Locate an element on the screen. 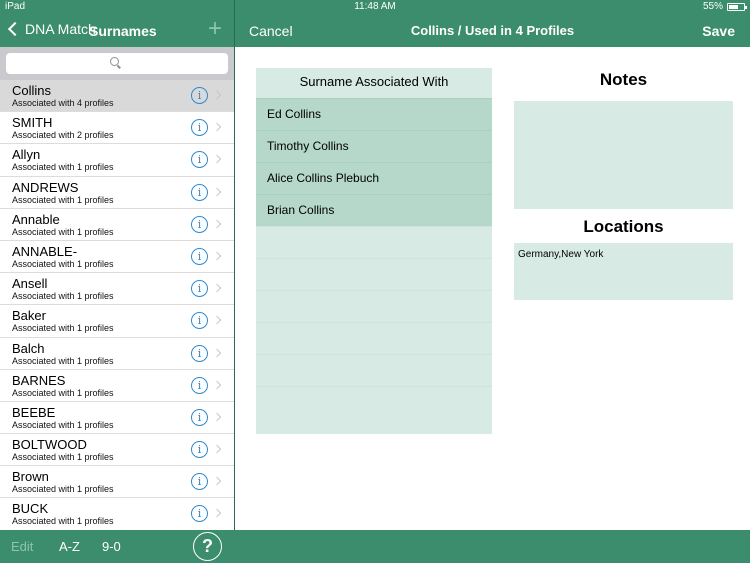  associated-profile-row: Alice Collins Plebuch is located at coordinates (374, 178).